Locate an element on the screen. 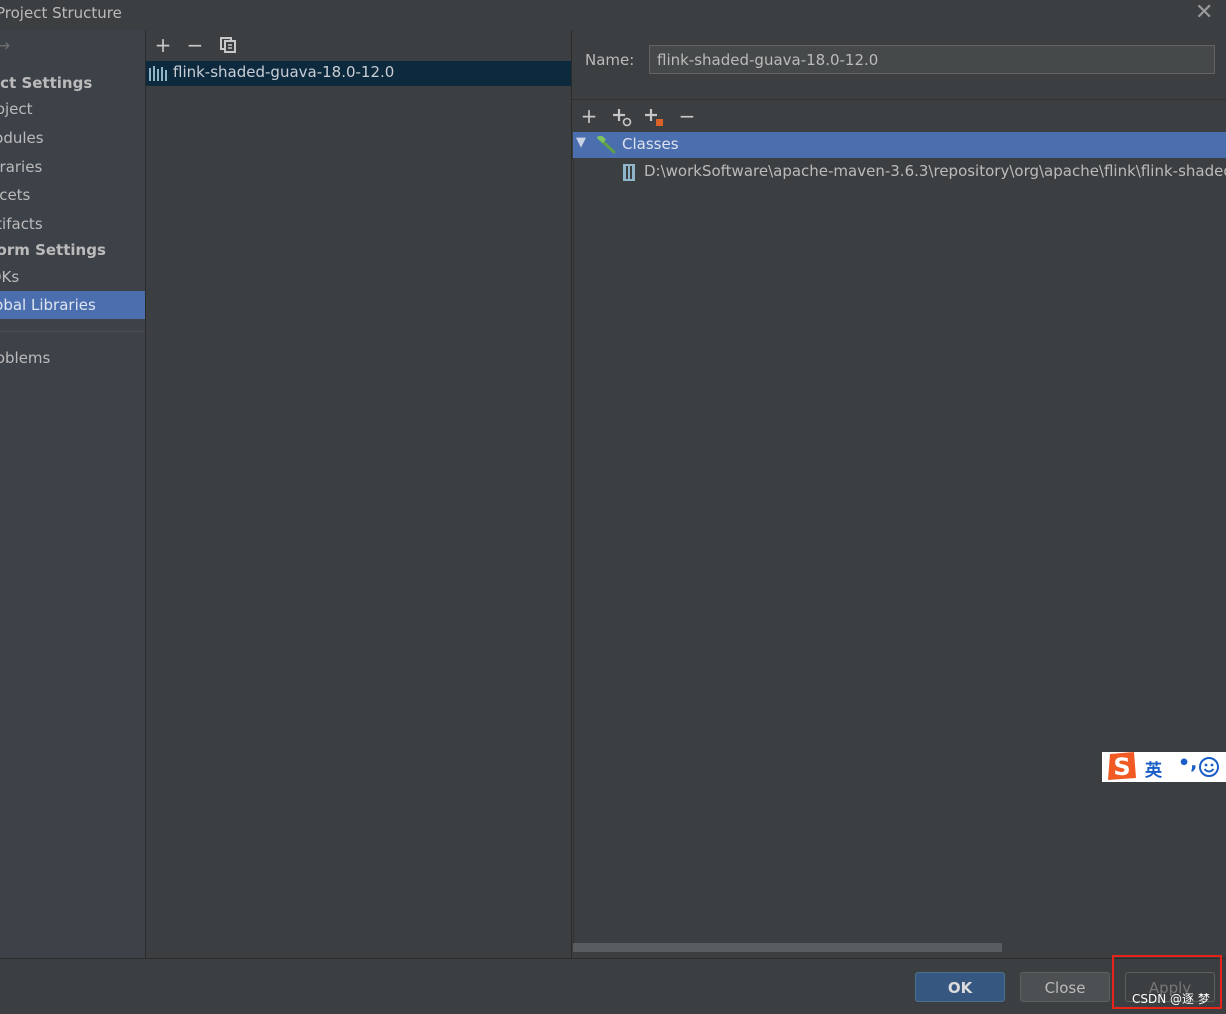 This screenshot has width=1226, height=1014. tree-node-label: Classes is located at coordinates (650, 144).